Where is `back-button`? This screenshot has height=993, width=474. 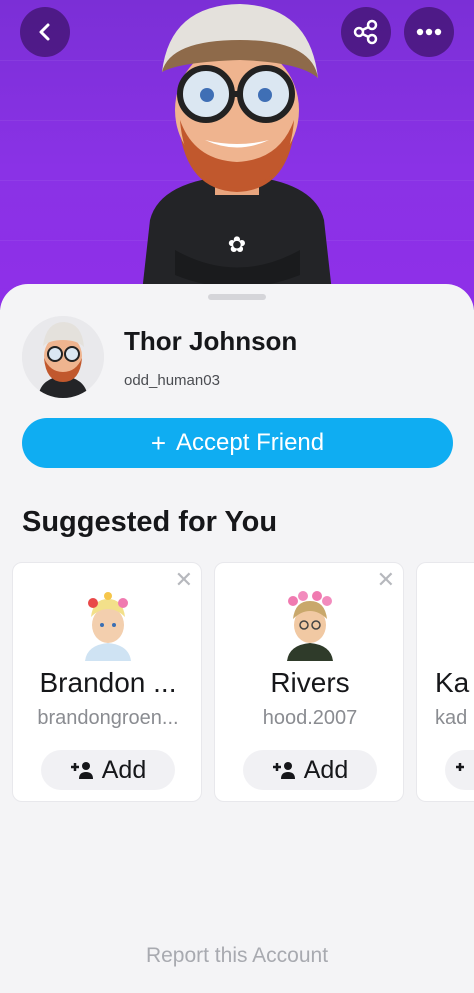 back-button is located at coordinates (45, 32).